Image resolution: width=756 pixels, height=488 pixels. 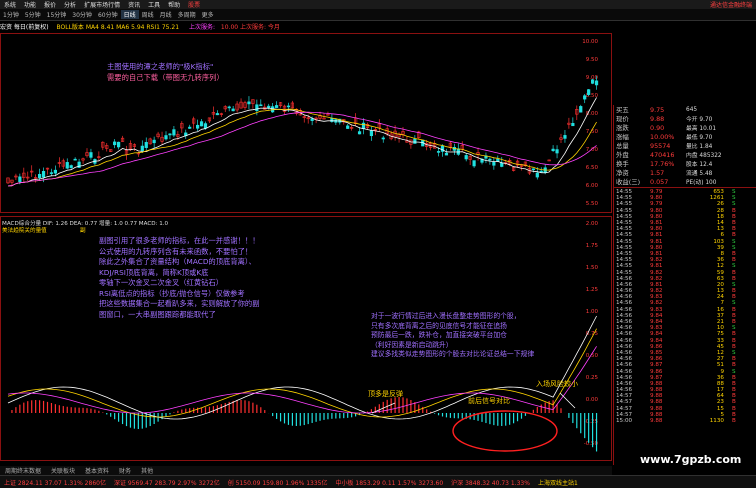 What do you see at coordinates (685, 229) in the screenshot?
I see `tick-row: 14:55 9.80 13 B` at bounding box center [685, 229].